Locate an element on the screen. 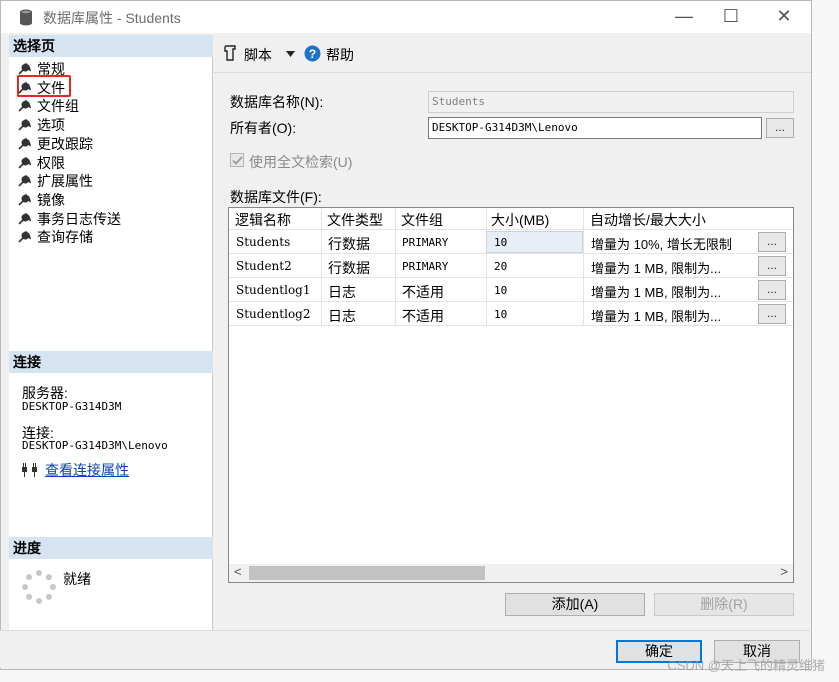  sidebar-item-label: 权限 is located at coordinates (51, 162).